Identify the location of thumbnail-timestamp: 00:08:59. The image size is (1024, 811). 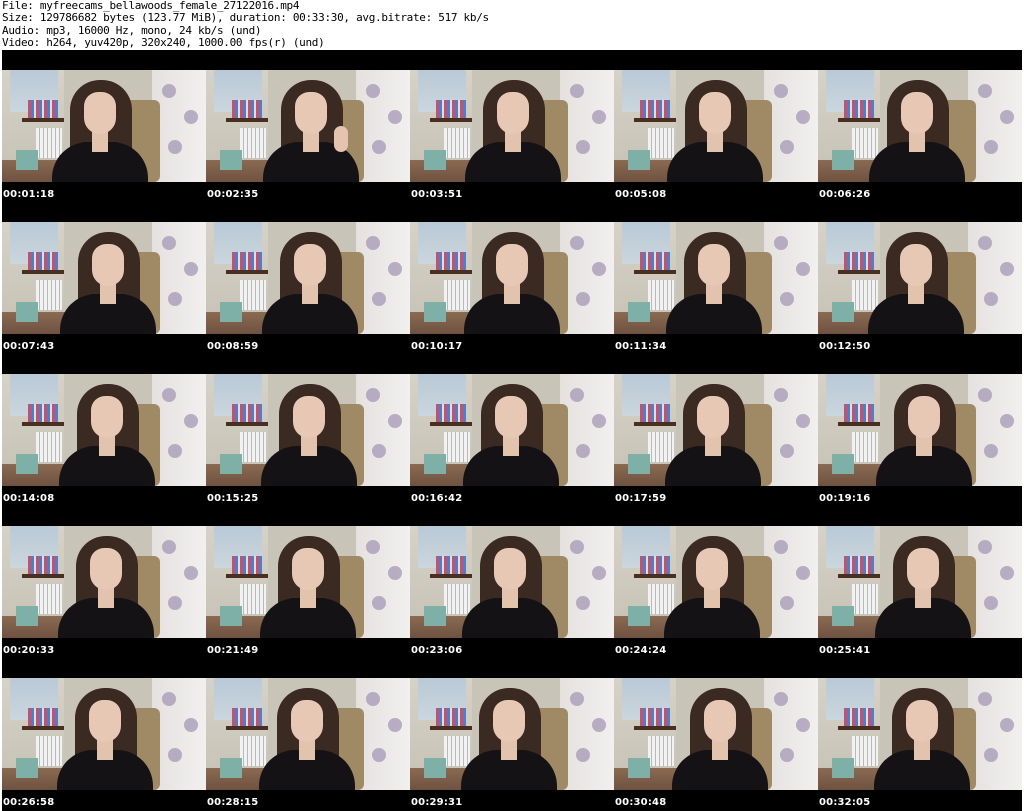
(233, 346).